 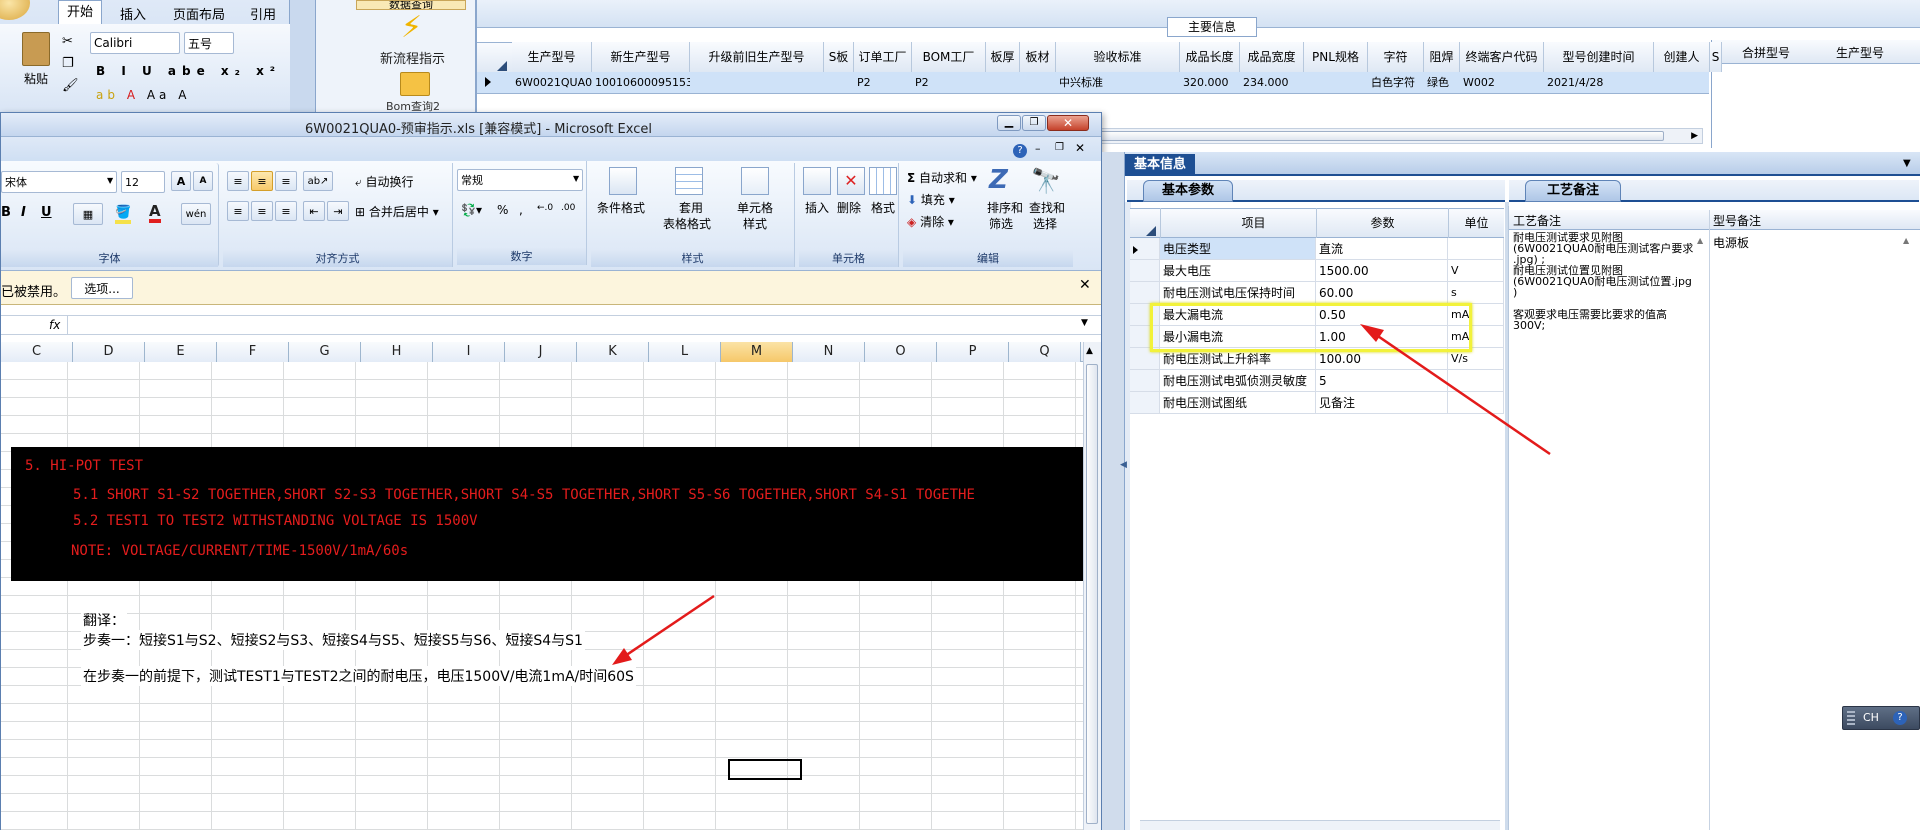 What do you see at coordinates (622, 656) in the screenshot?
I see `arrow-to-translation-head` at bounding box center [622, 656].